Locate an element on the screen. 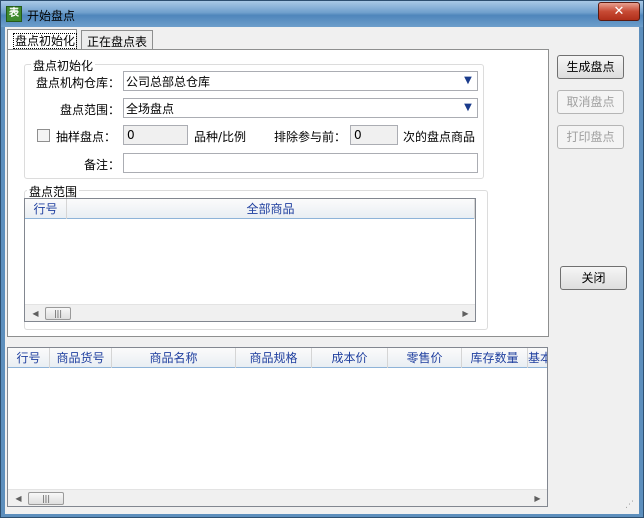 This screenshot has height=518, width=644. sampling-input: 0 is located at coordinates (155, 135).